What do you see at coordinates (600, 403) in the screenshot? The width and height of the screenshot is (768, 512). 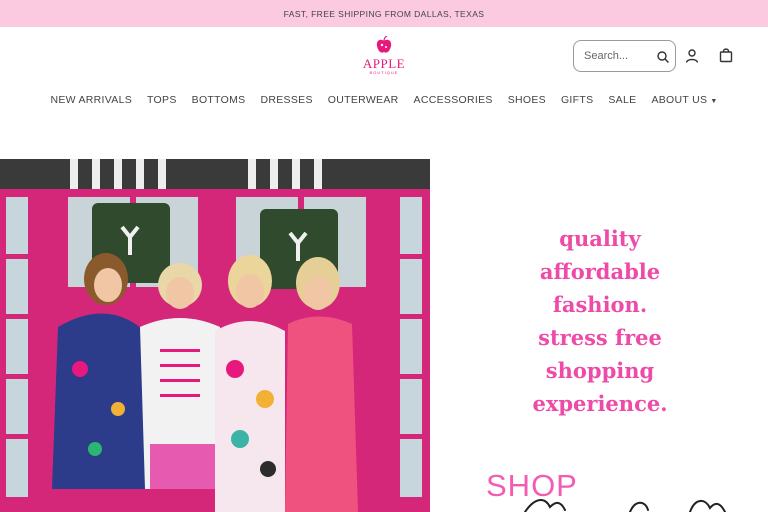 I see `tagline-line: experience.` at bounding box center [600, 403].